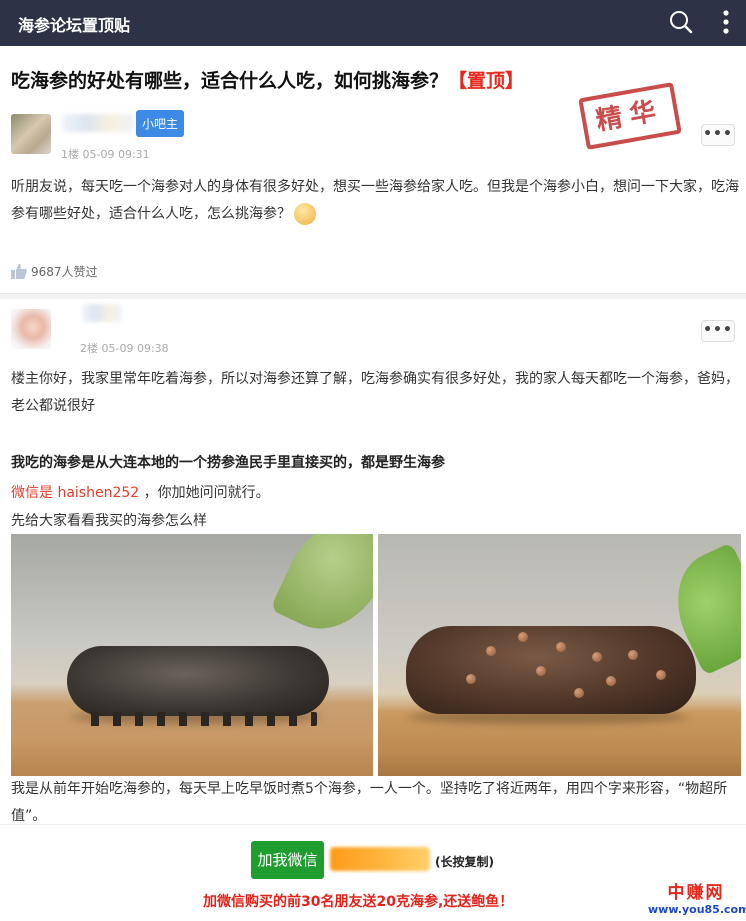  Describe the element at coordinates (697, 909) in the screenshot. I see `watermark-en: www.you85.com` at that location.